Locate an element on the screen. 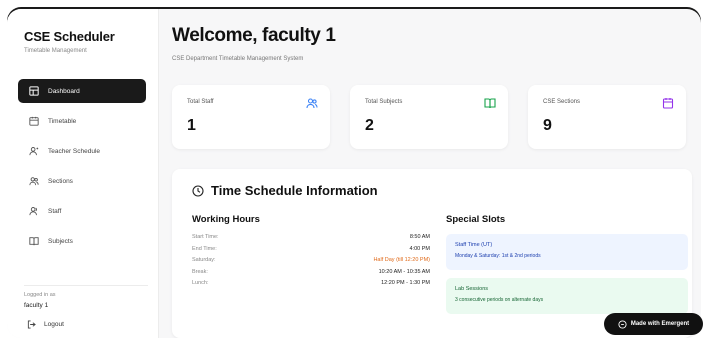 This screenshot has width=710, height=338. sidebar-item-subjects: Subjects is located at coordinates (82, 241).